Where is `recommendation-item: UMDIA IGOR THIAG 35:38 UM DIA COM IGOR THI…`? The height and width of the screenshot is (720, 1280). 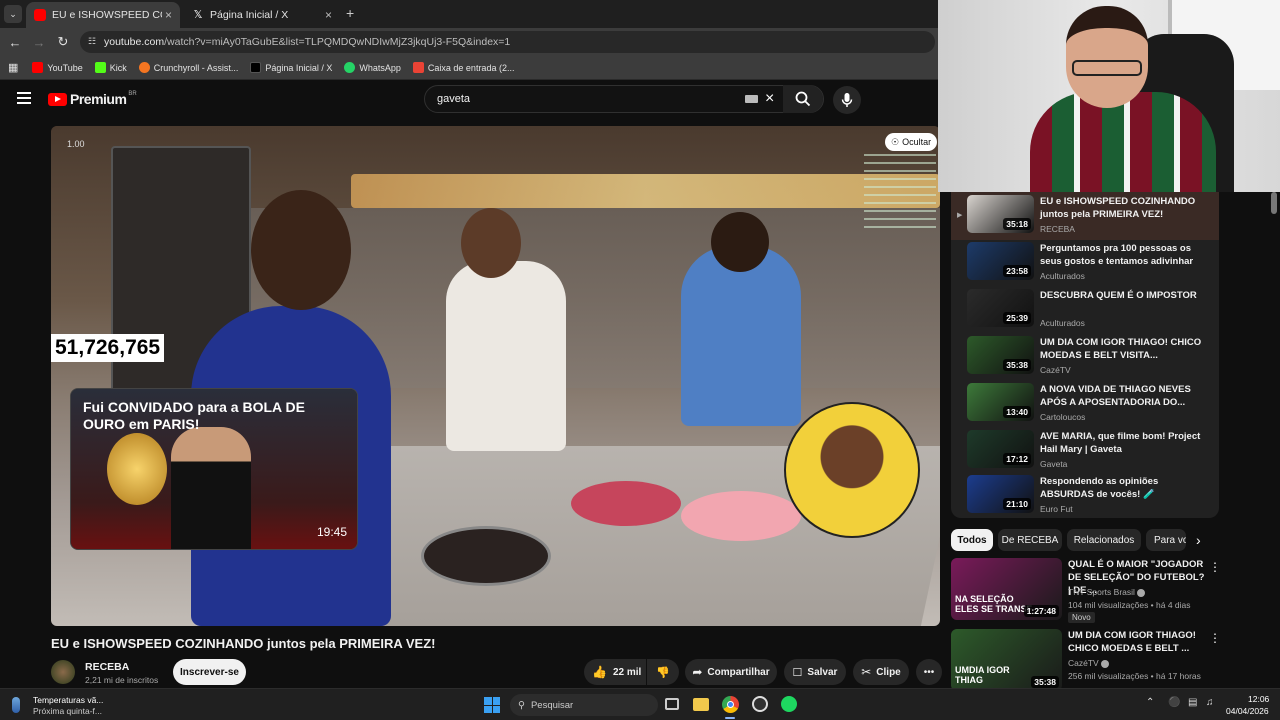 recommendation-item: UMDIA IGOR THIAG 35:38 UM DIA COM IGOR THI… is located at coordinates (1111, 662).